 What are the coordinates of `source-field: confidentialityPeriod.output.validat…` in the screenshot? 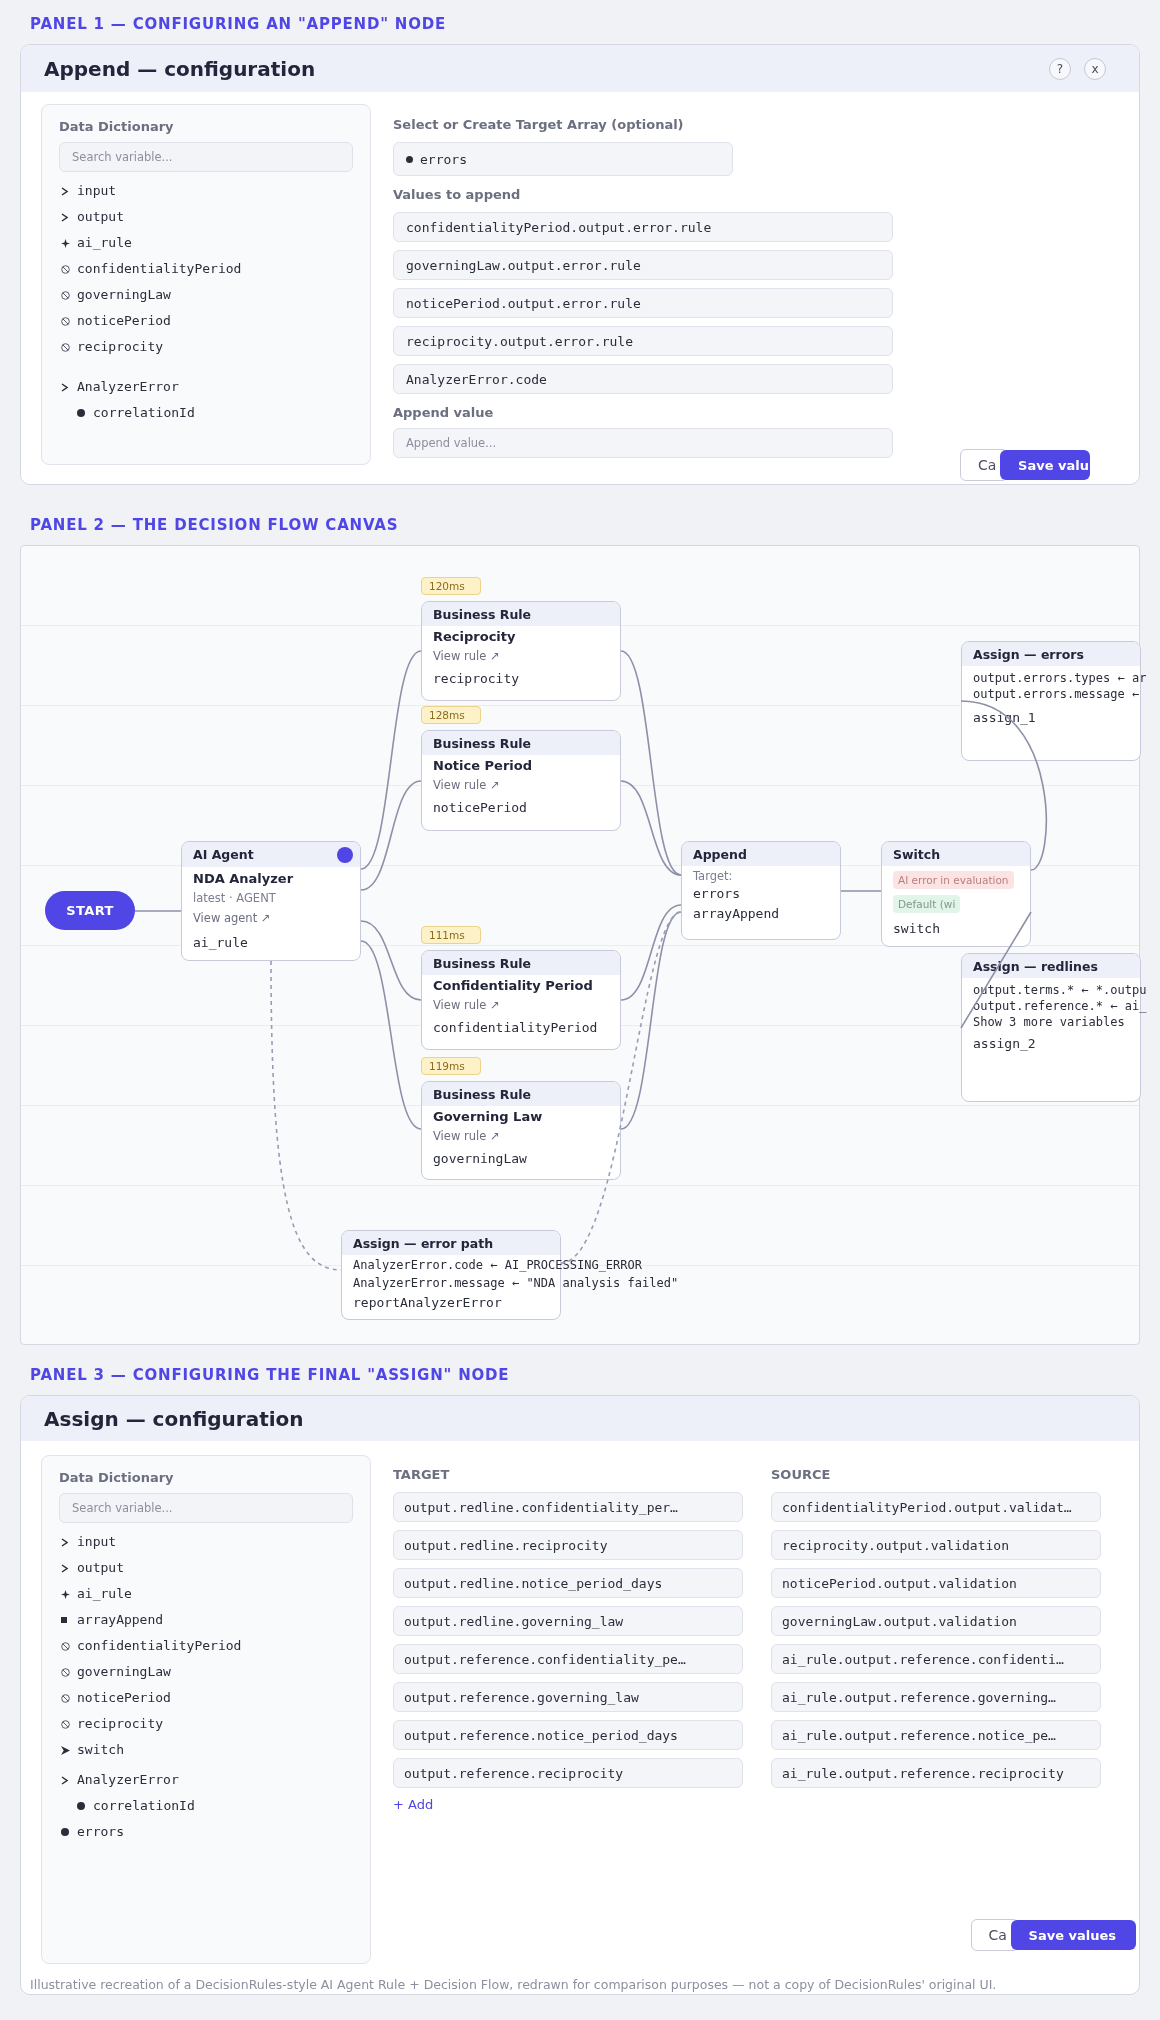 It's located at (936, 1507).